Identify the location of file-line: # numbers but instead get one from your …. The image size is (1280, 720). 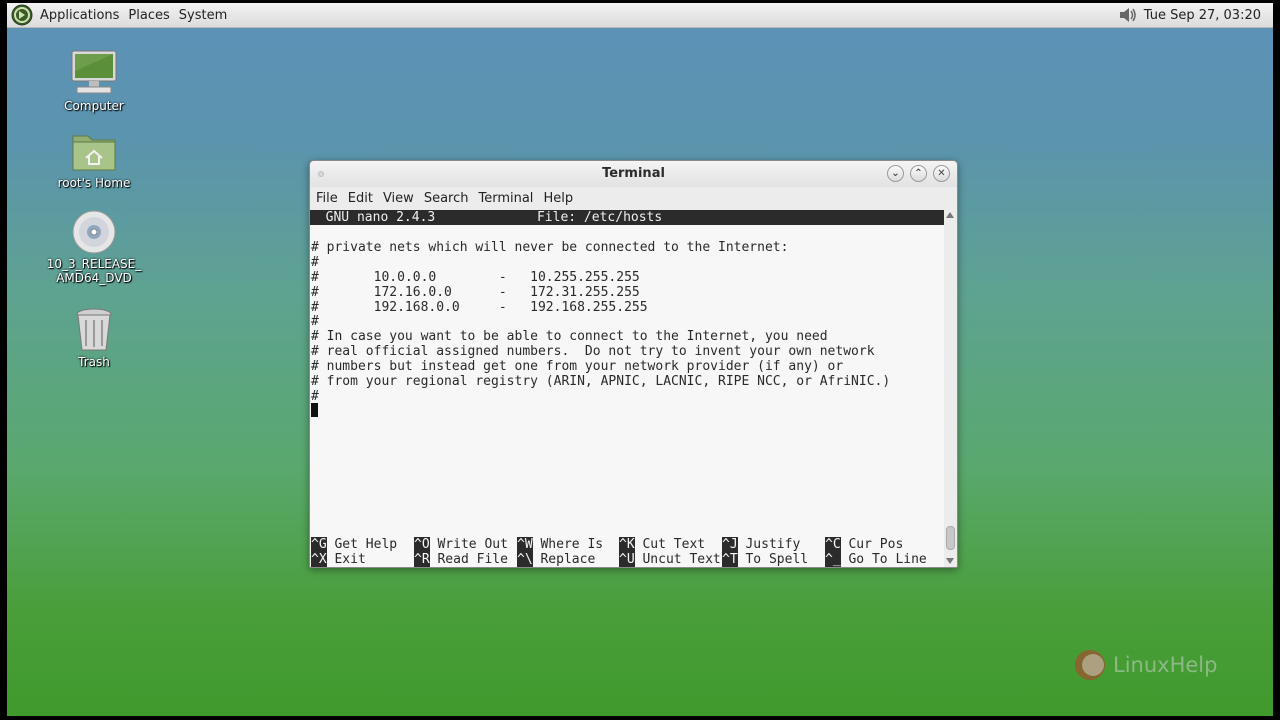
(577, 366).